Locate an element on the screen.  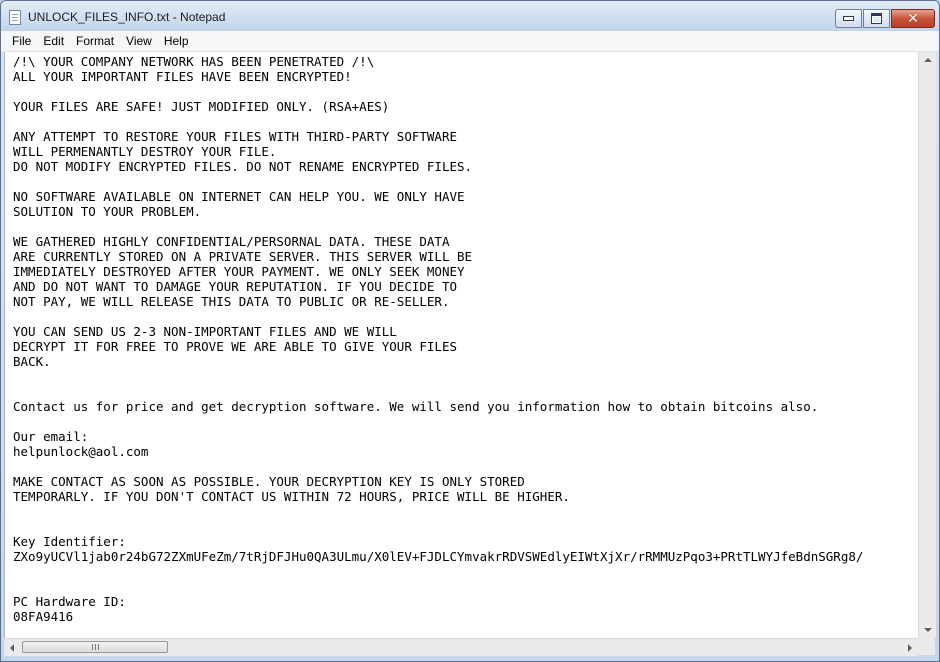
menu-format: Format is located at coordinates (95, 41).